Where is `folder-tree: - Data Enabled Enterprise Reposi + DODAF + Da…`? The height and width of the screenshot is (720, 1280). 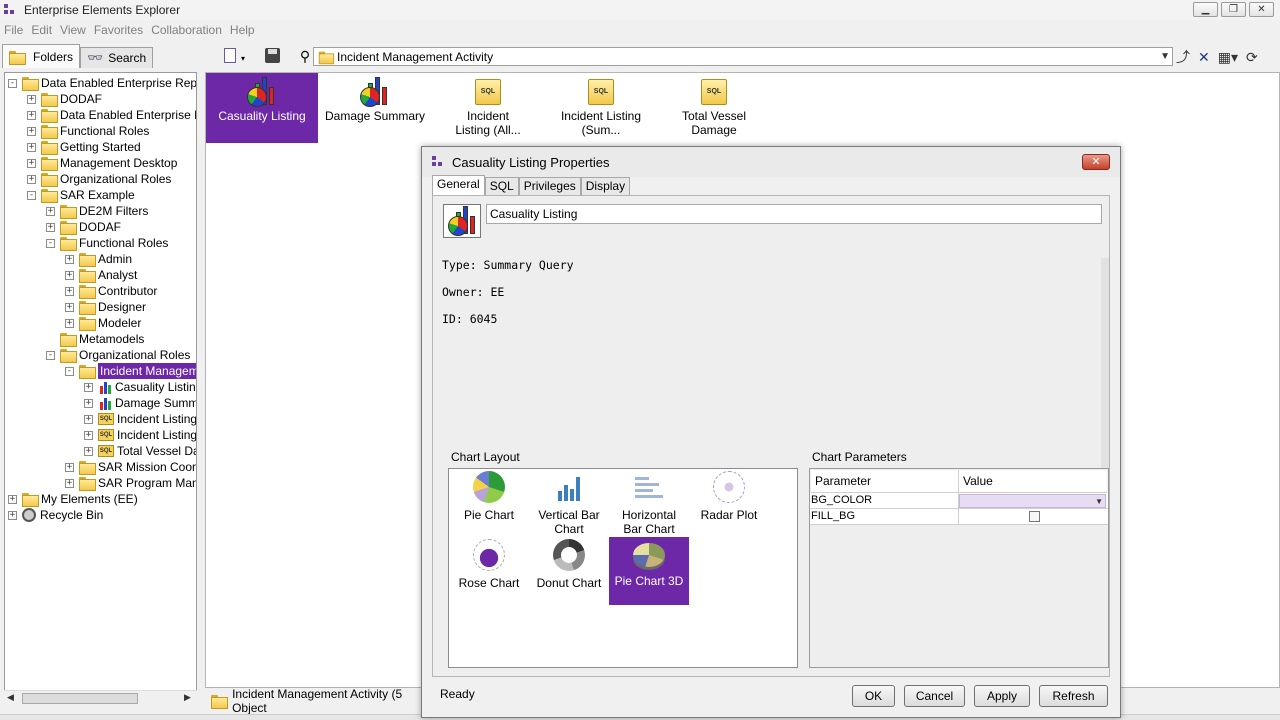
folder-tree: - Data Enabled Enterprise Reposi + DODAF + Da… is located at coordinates (100, 386).